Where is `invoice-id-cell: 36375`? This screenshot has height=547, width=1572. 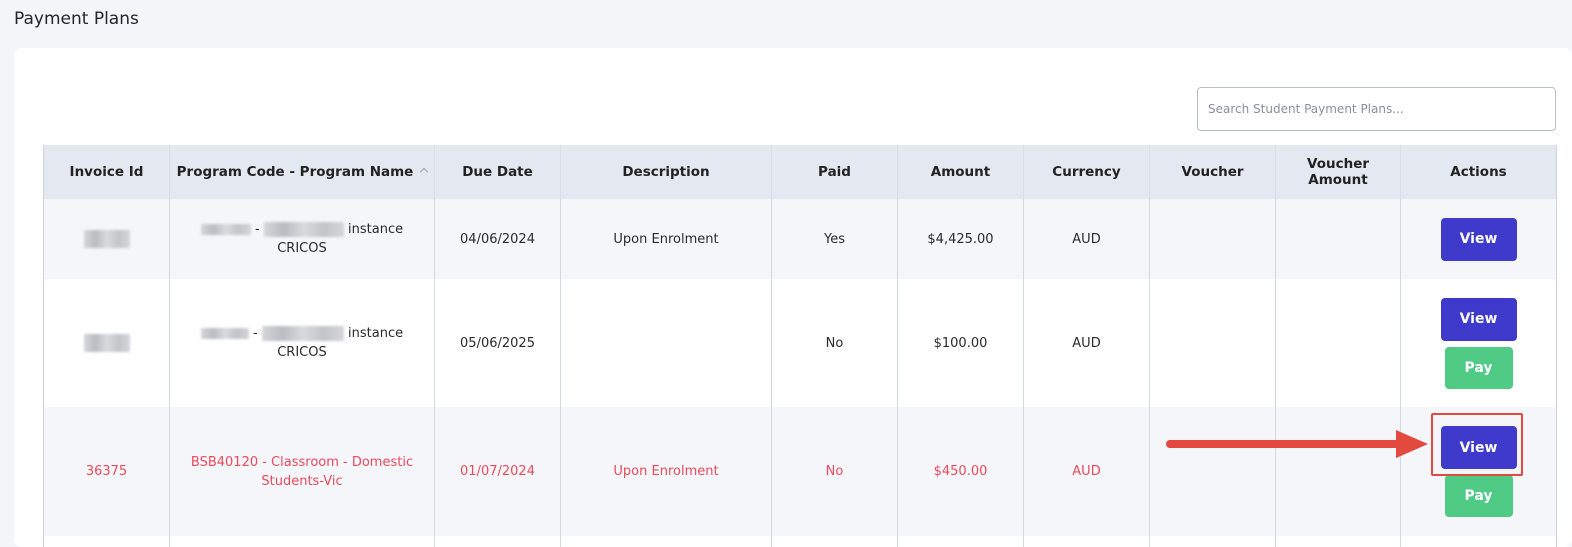
invoice-id-cell: 36375 is located at coordinates (106, 471).